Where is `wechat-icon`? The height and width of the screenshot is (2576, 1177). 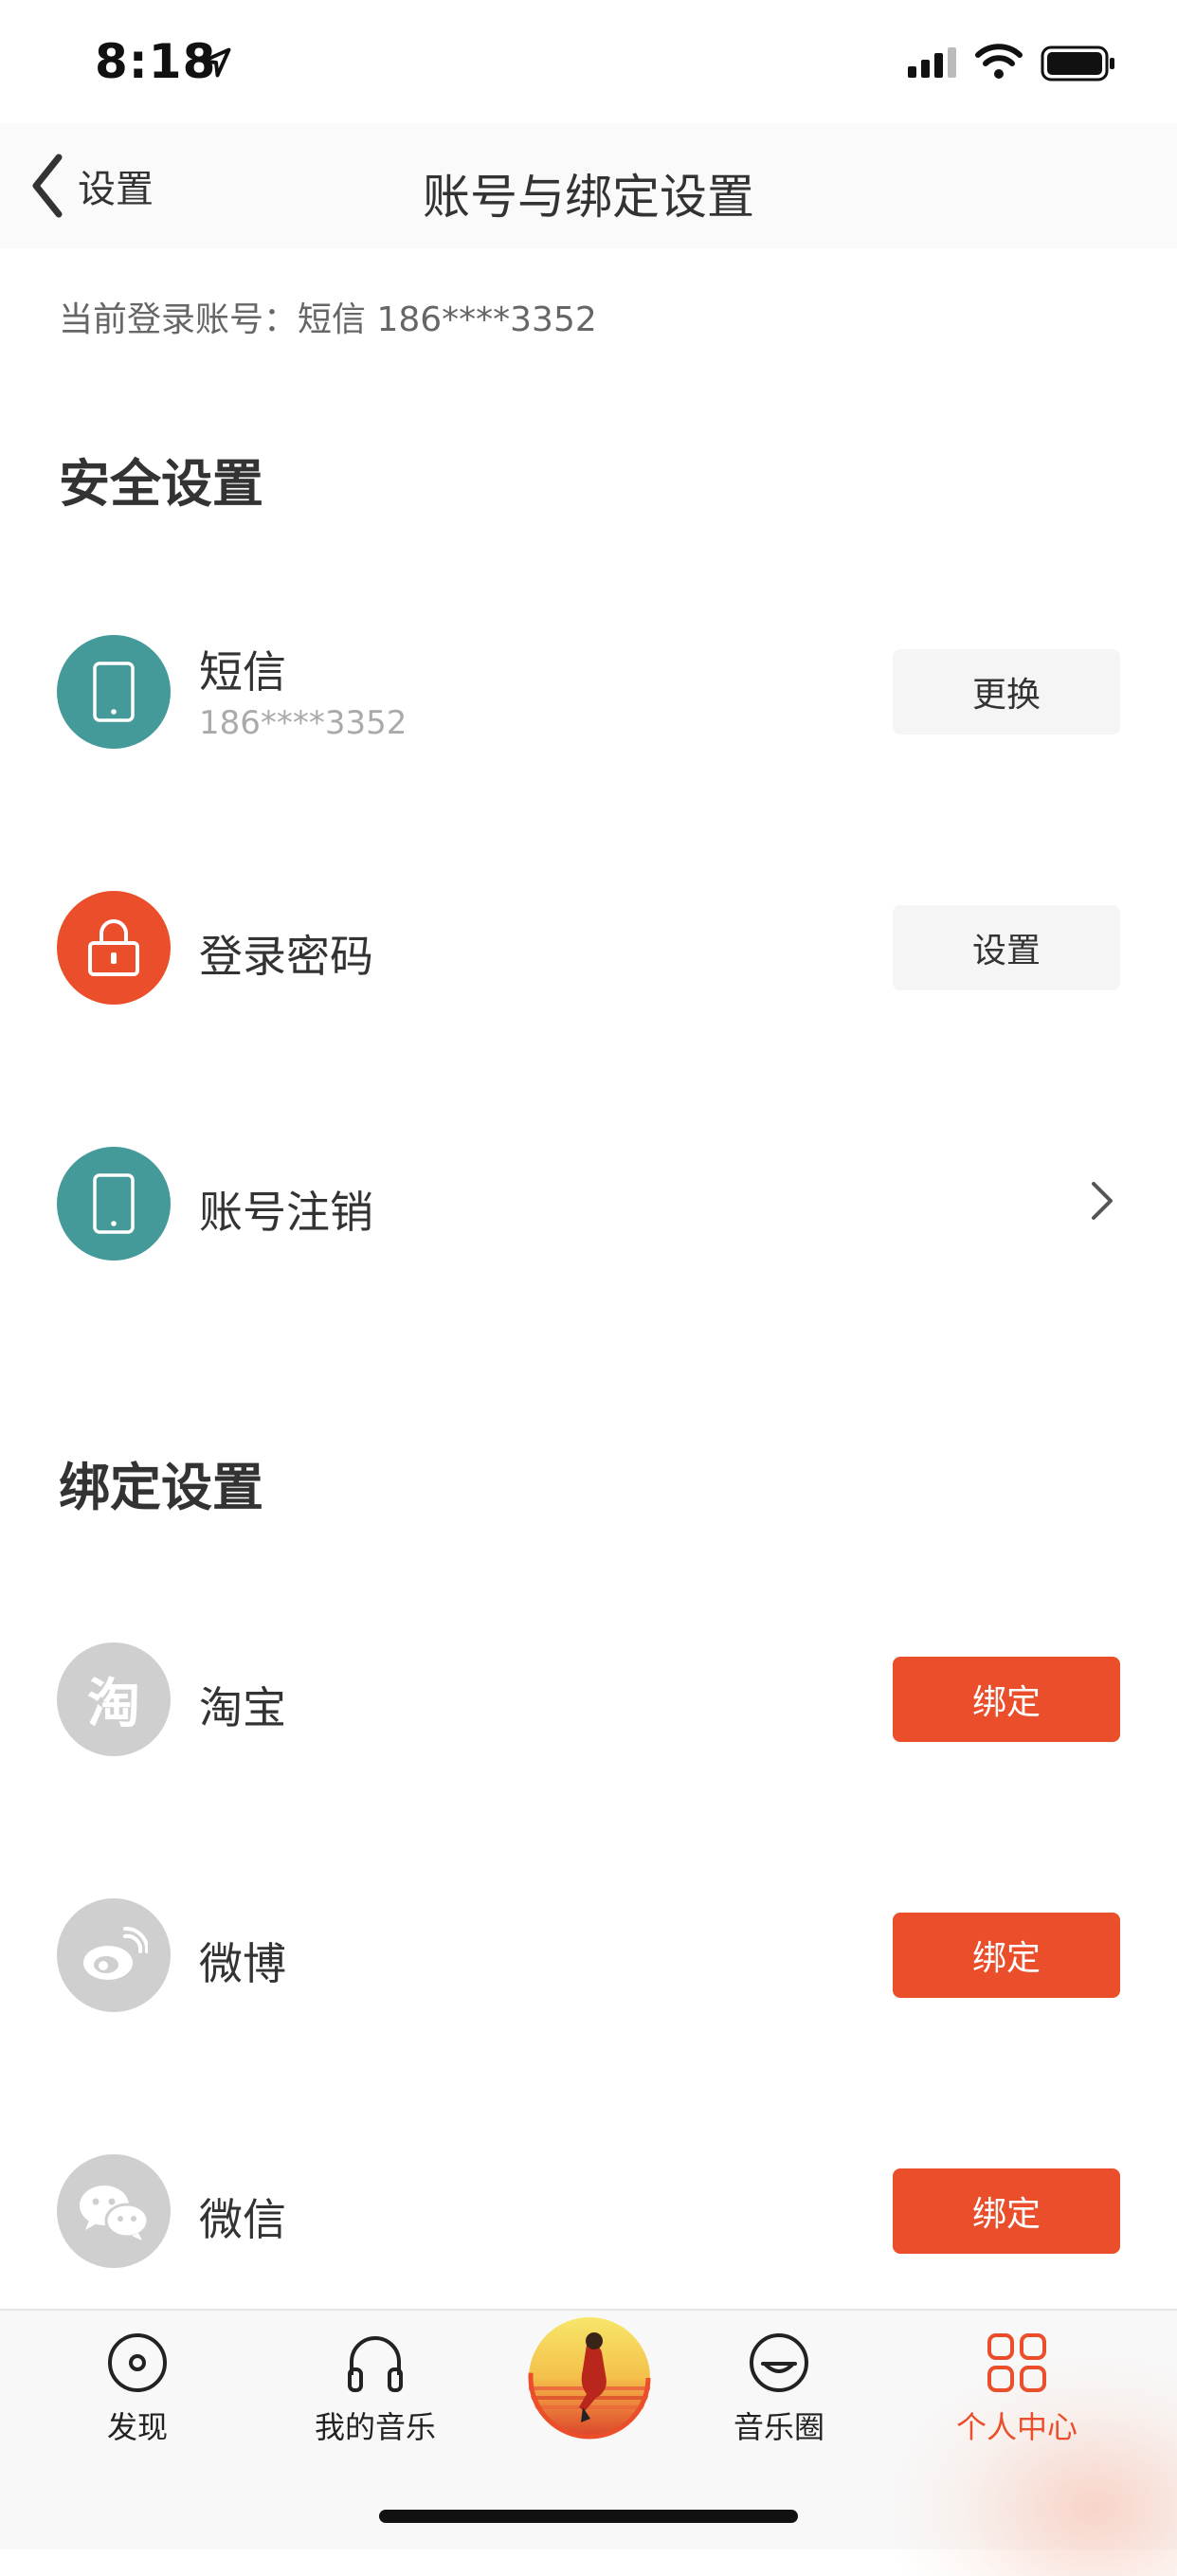
wechat-icon is located at coordinates (114, 2211).